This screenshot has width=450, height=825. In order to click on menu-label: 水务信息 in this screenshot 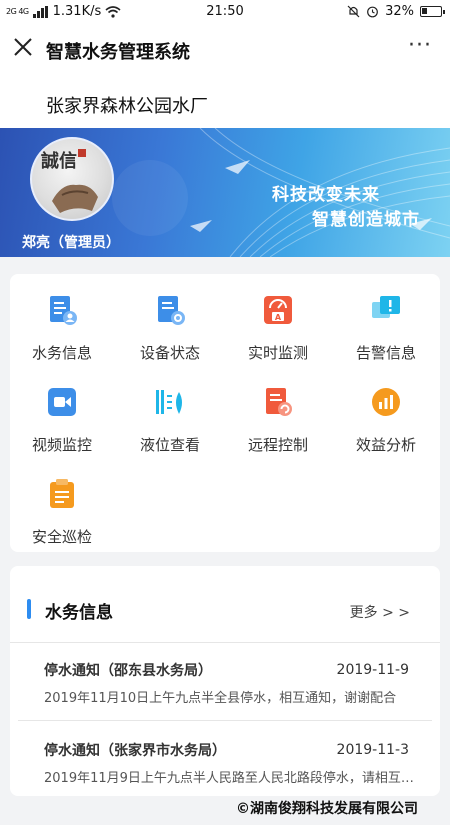, I will do `click(61, 353)`.